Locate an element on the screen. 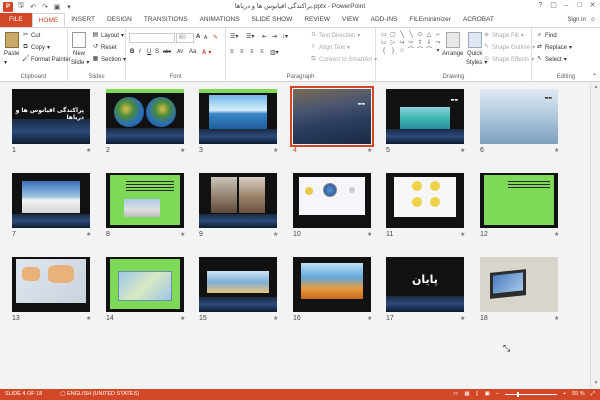 This screenshot has height=400, width=600. shape-item: ☆ is located at coordinates (402, 51).